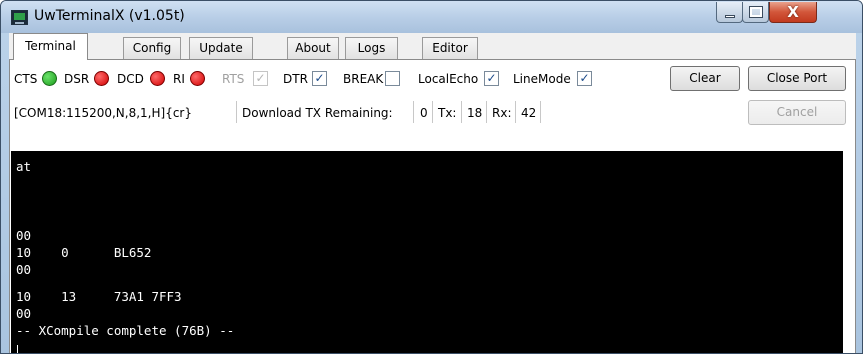 This screenshot has width=863, height=354. I want to click on close-port-button: Close Port, so click(797, 78).